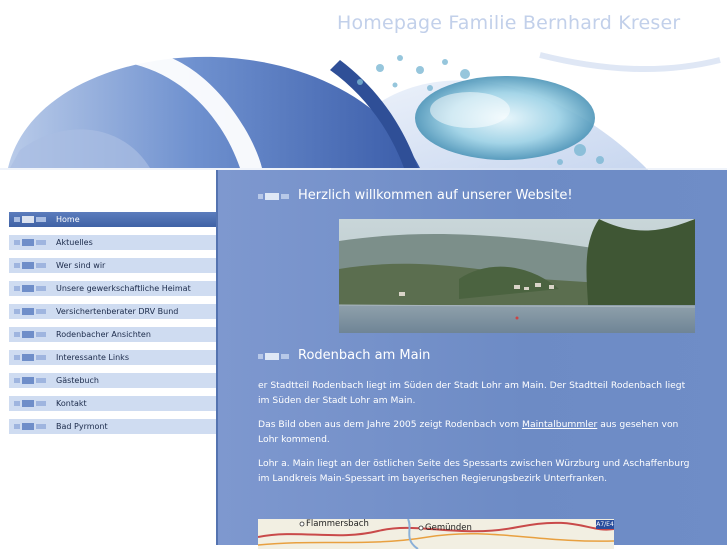 The image size is (727, 549). I want to click on nav-item-versichertenberater: Versichertenberater DRV Bund, so click(112, 311).